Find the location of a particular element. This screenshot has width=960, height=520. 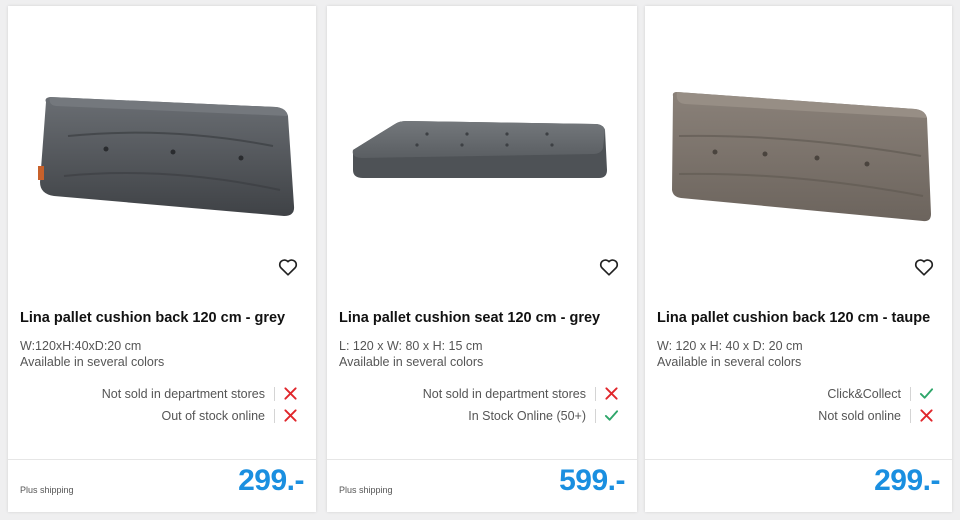

product-dimensions: W:120xH:40xD:20 cm is located at coordinates (81, 346).